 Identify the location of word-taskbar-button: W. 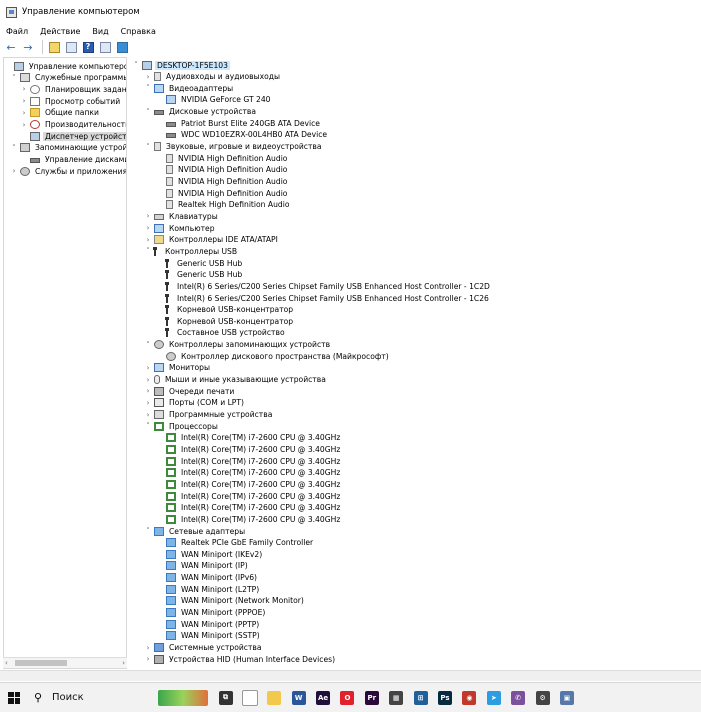
(298, 697).